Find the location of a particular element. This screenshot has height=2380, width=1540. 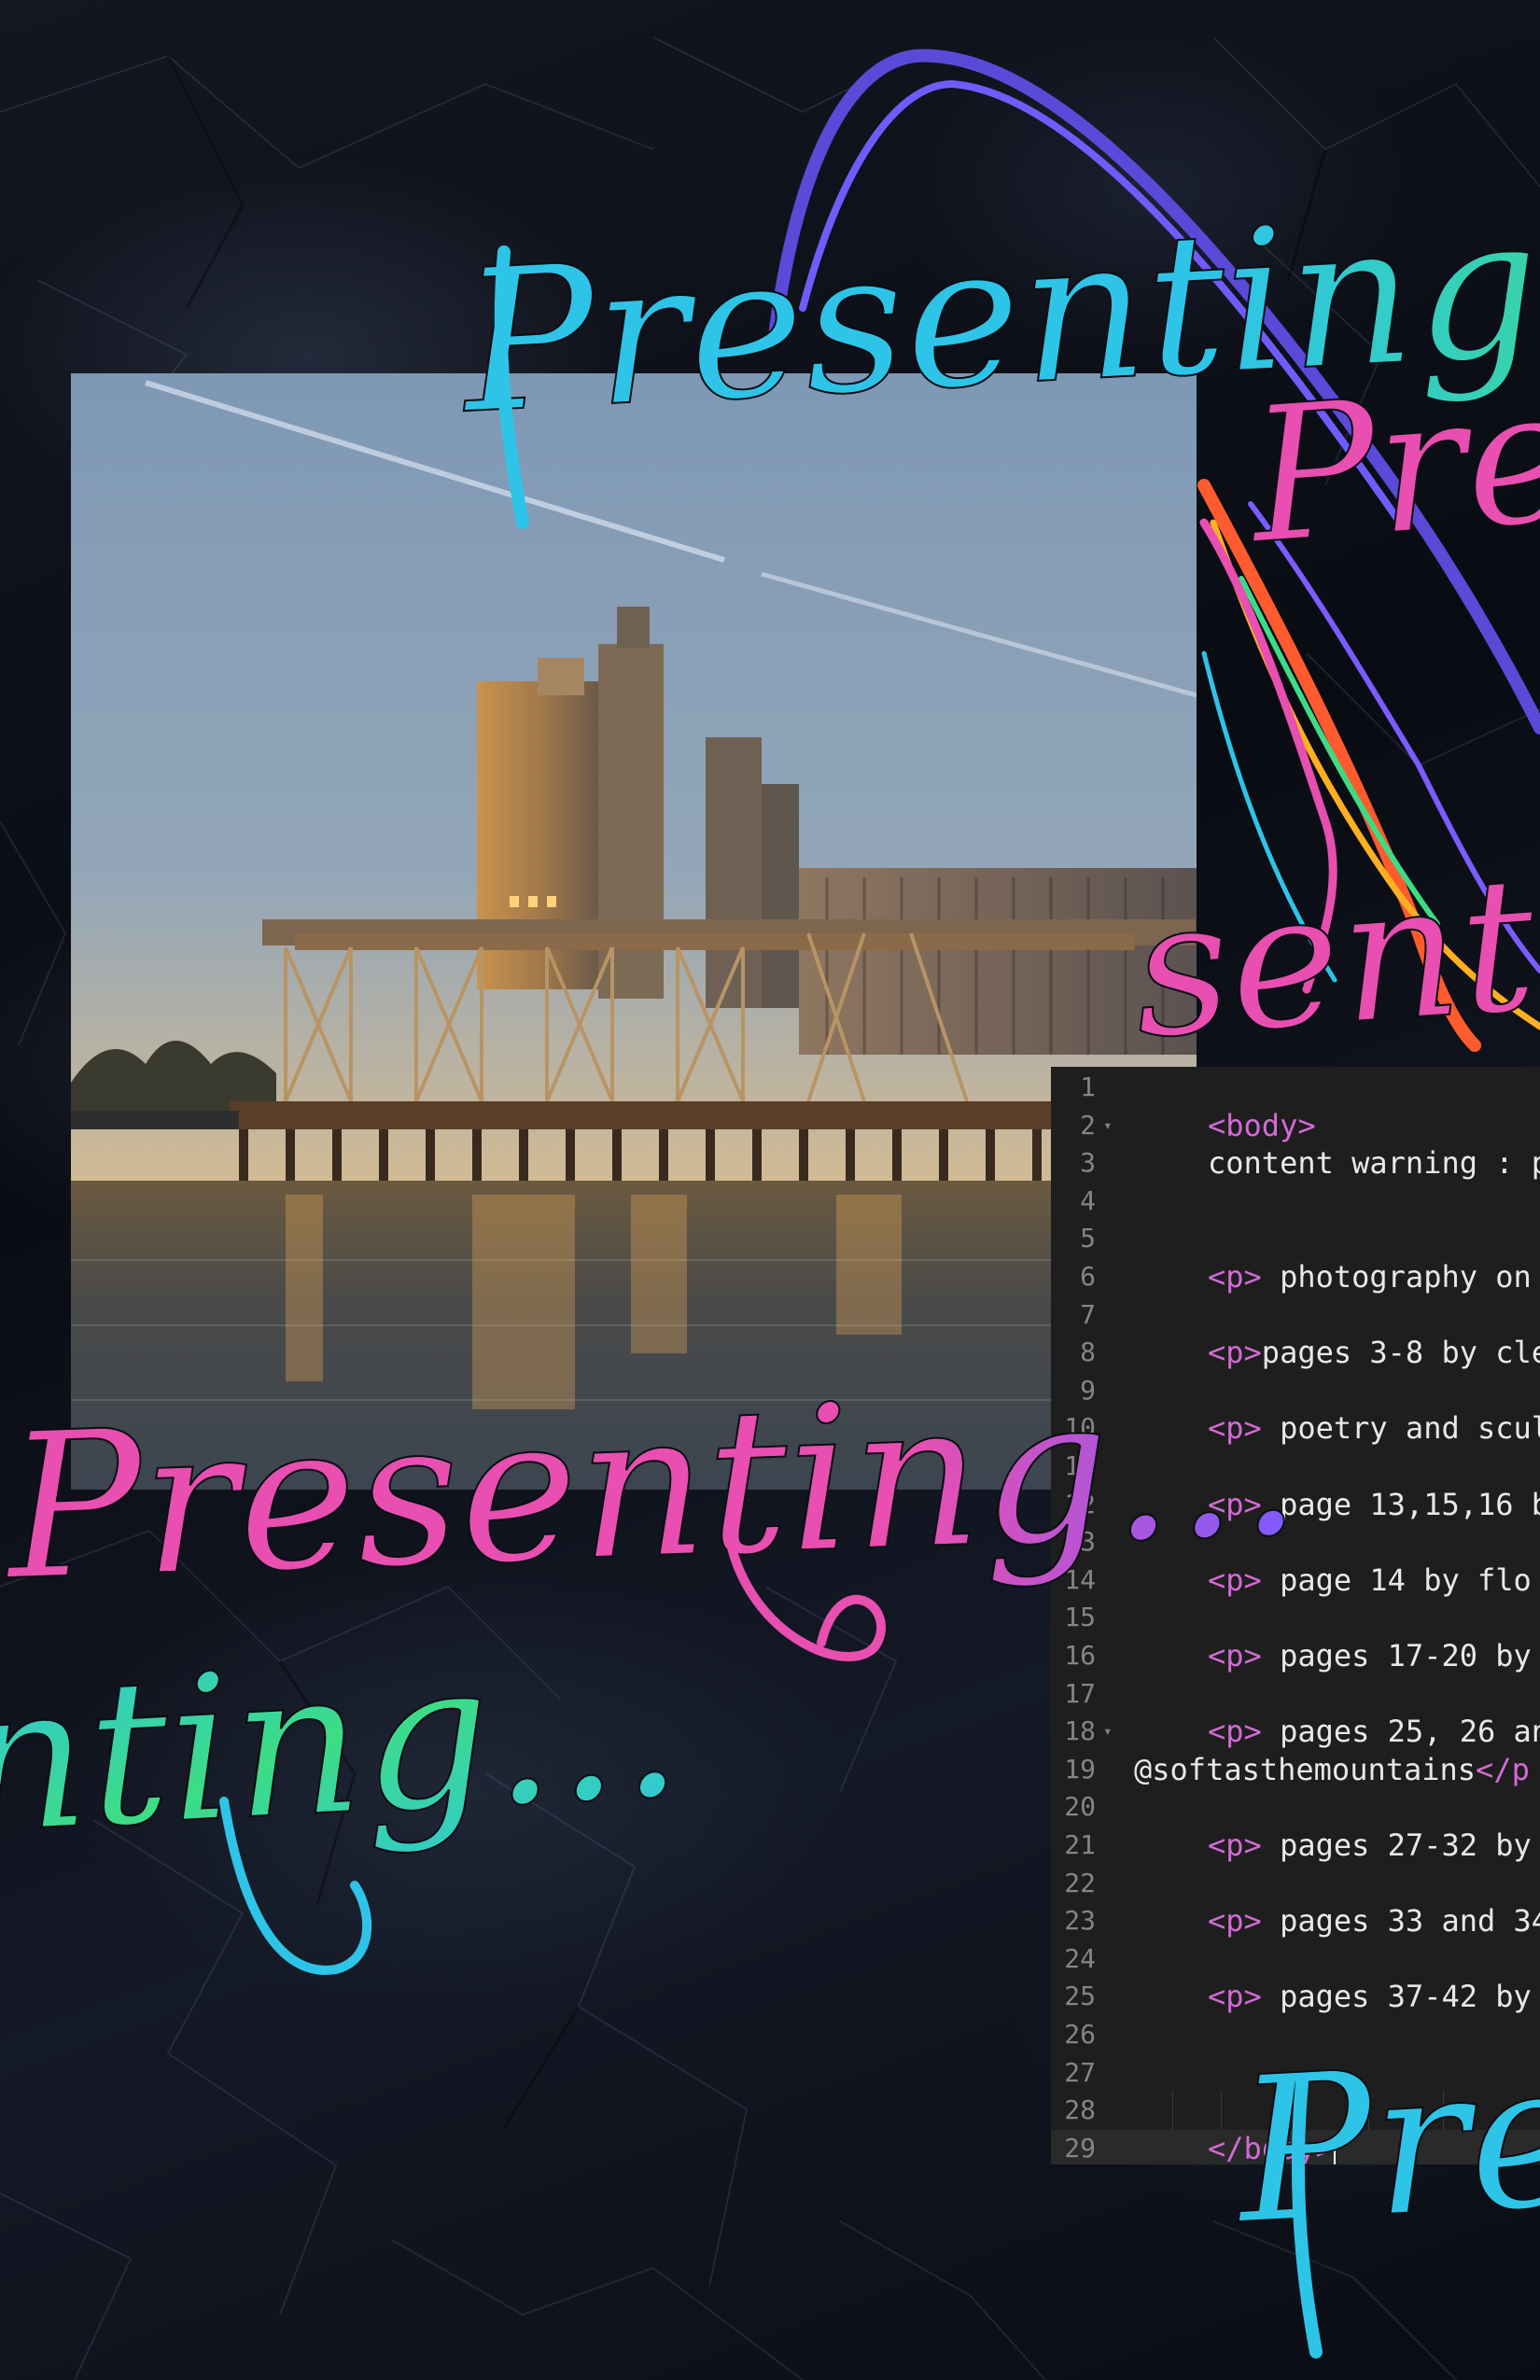

text-token: pages 33 and 34 is located at coordinates (1400, 1921).